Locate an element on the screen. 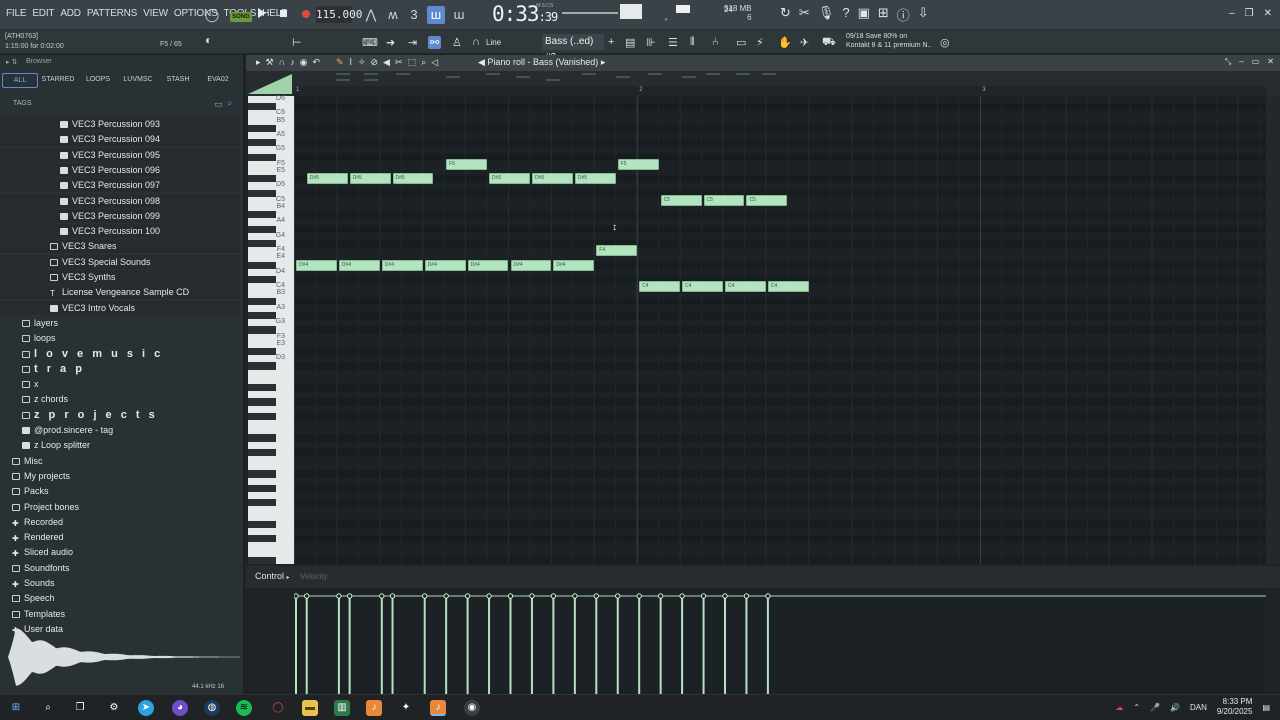  cut-icon: ✂ is located at coordinates (804, 14).